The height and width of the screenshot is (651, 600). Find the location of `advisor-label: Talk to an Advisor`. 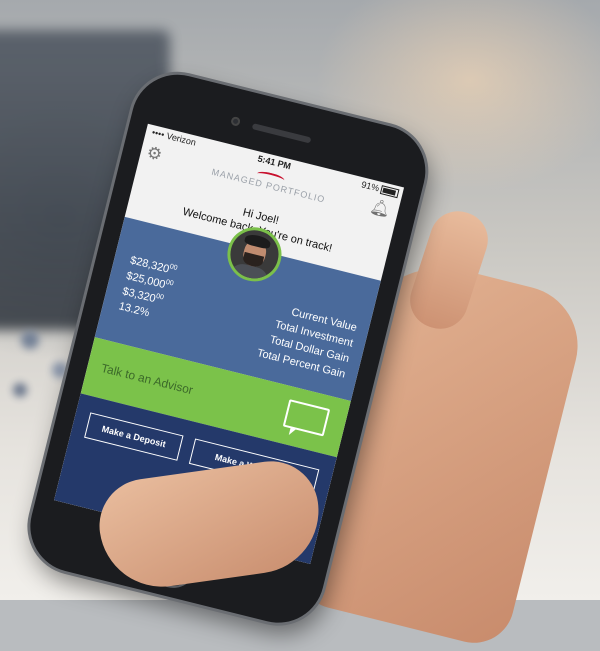

advisor-label: Talk to an Advisor is located at coordinates (147, 379).